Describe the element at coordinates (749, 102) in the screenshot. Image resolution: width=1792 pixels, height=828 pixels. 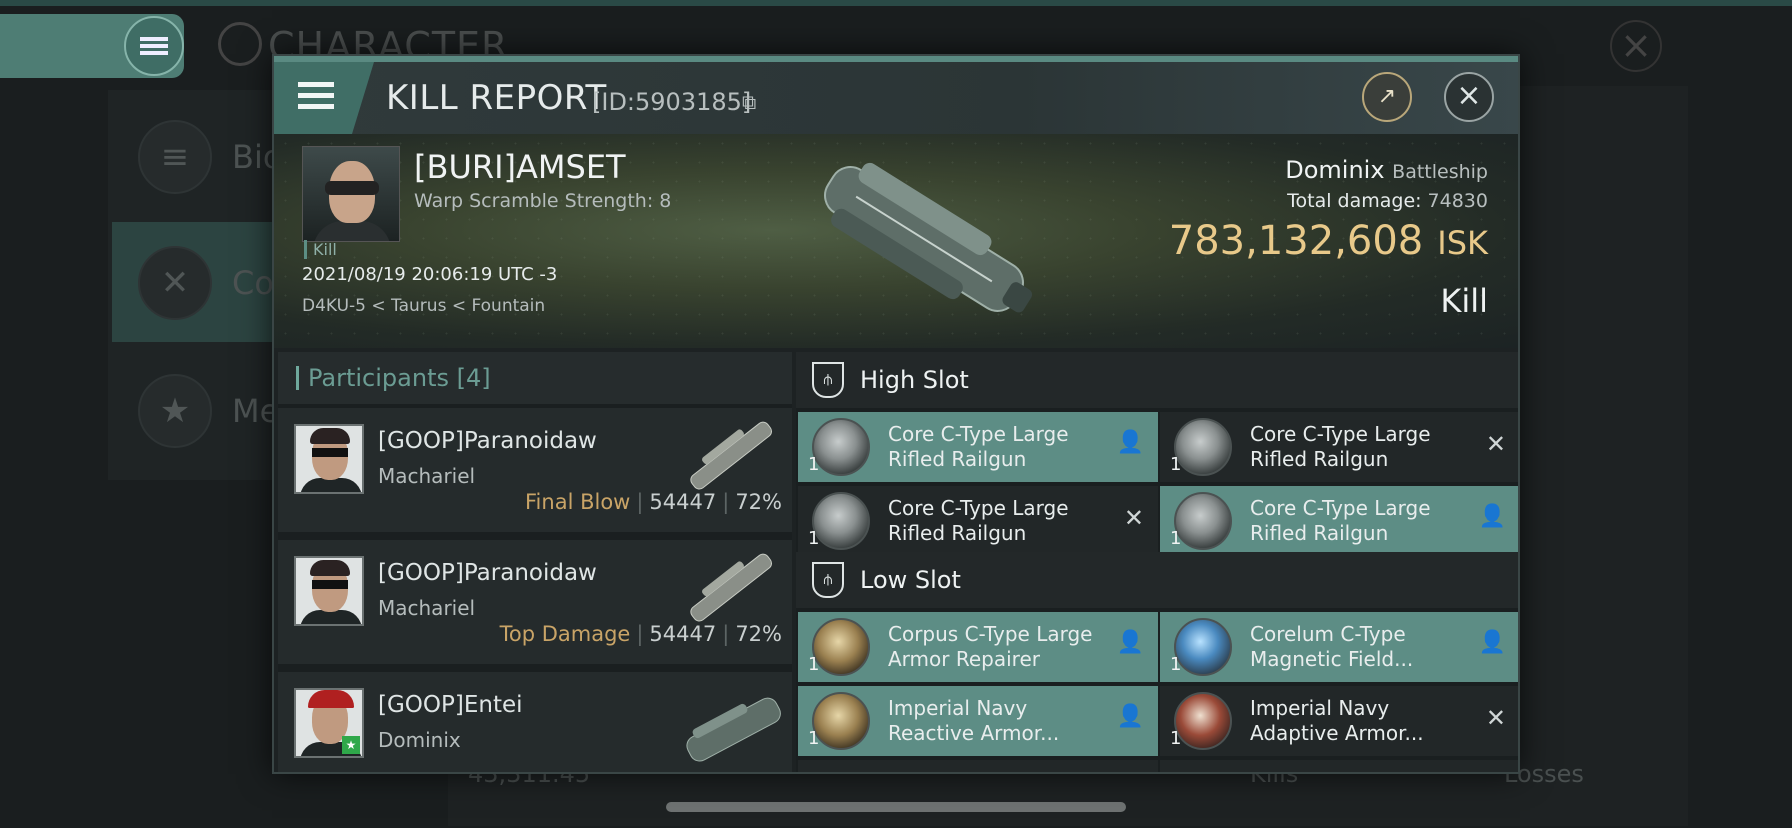
I see `copy-icon: ⧉` at that location.